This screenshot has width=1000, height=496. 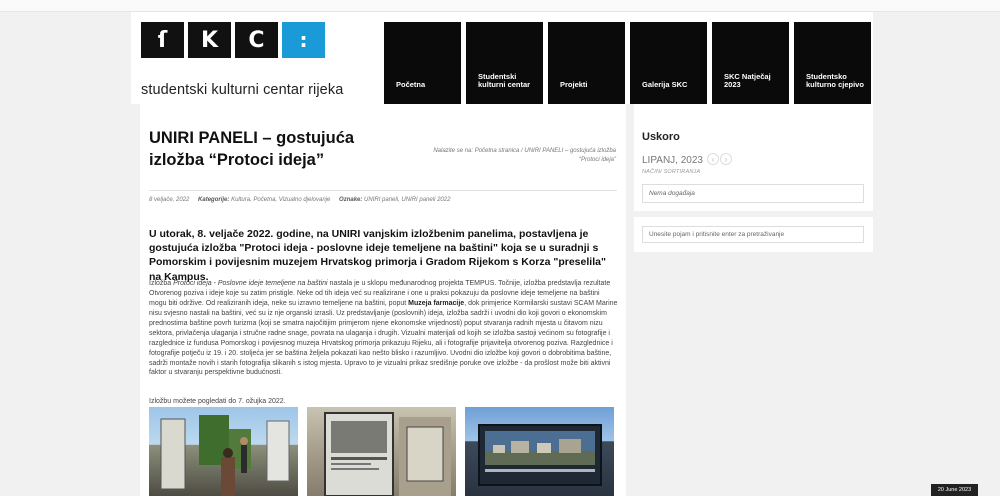 I want to click on chevron-left-icon: ‹, so click(x=713, y=159).